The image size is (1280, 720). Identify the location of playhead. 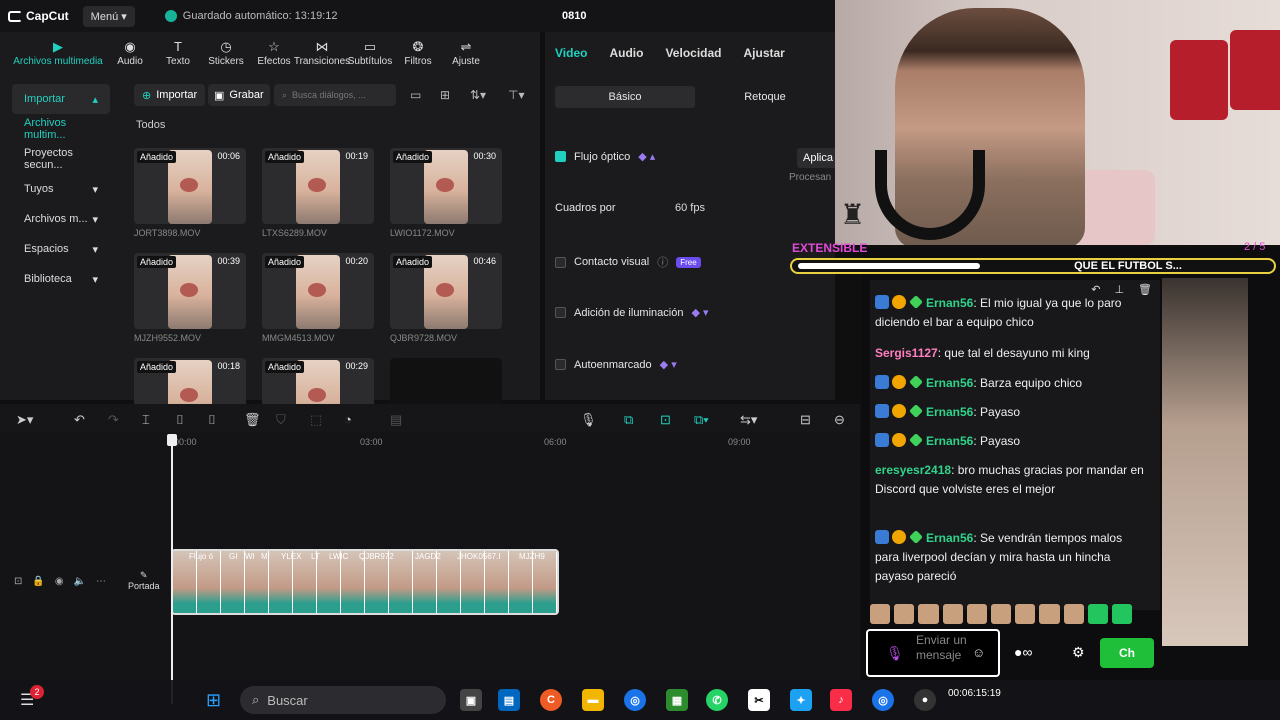
(172, 569).